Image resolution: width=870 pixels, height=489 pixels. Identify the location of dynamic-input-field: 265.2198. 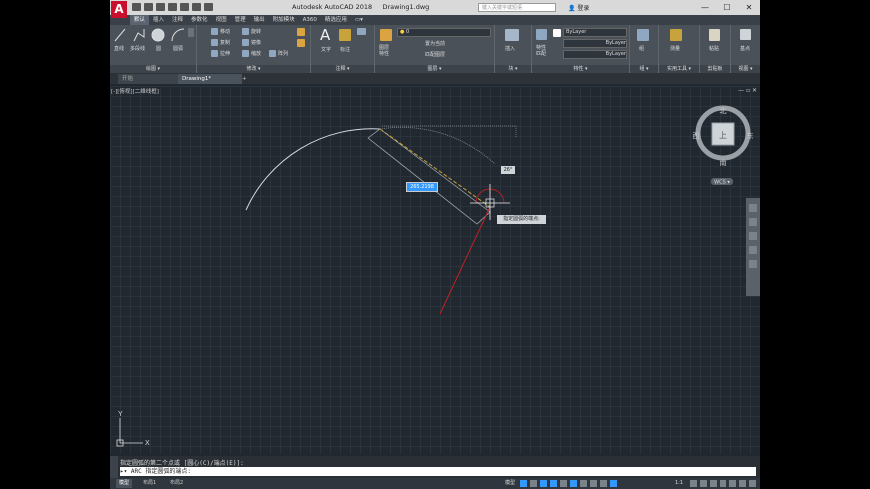
(422, 187).